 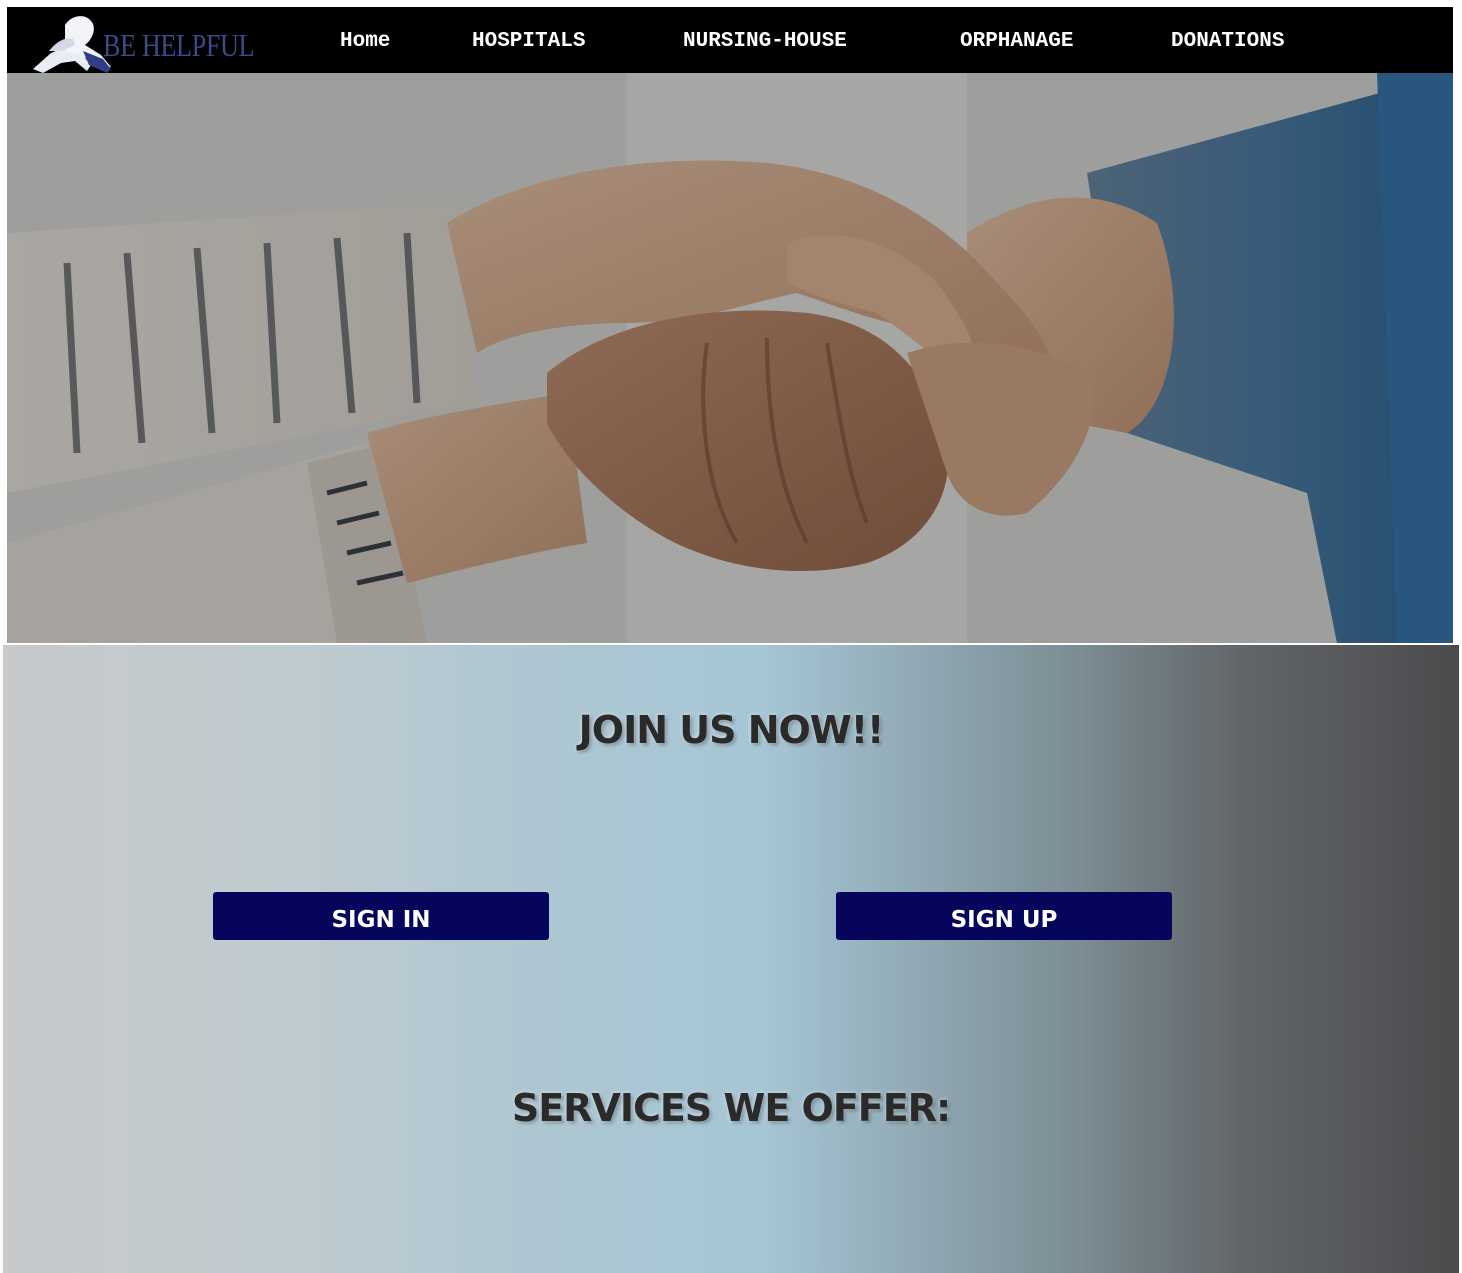 I want to click on nav-donations-link: DONATIONS, so click(x=1227, y=42).